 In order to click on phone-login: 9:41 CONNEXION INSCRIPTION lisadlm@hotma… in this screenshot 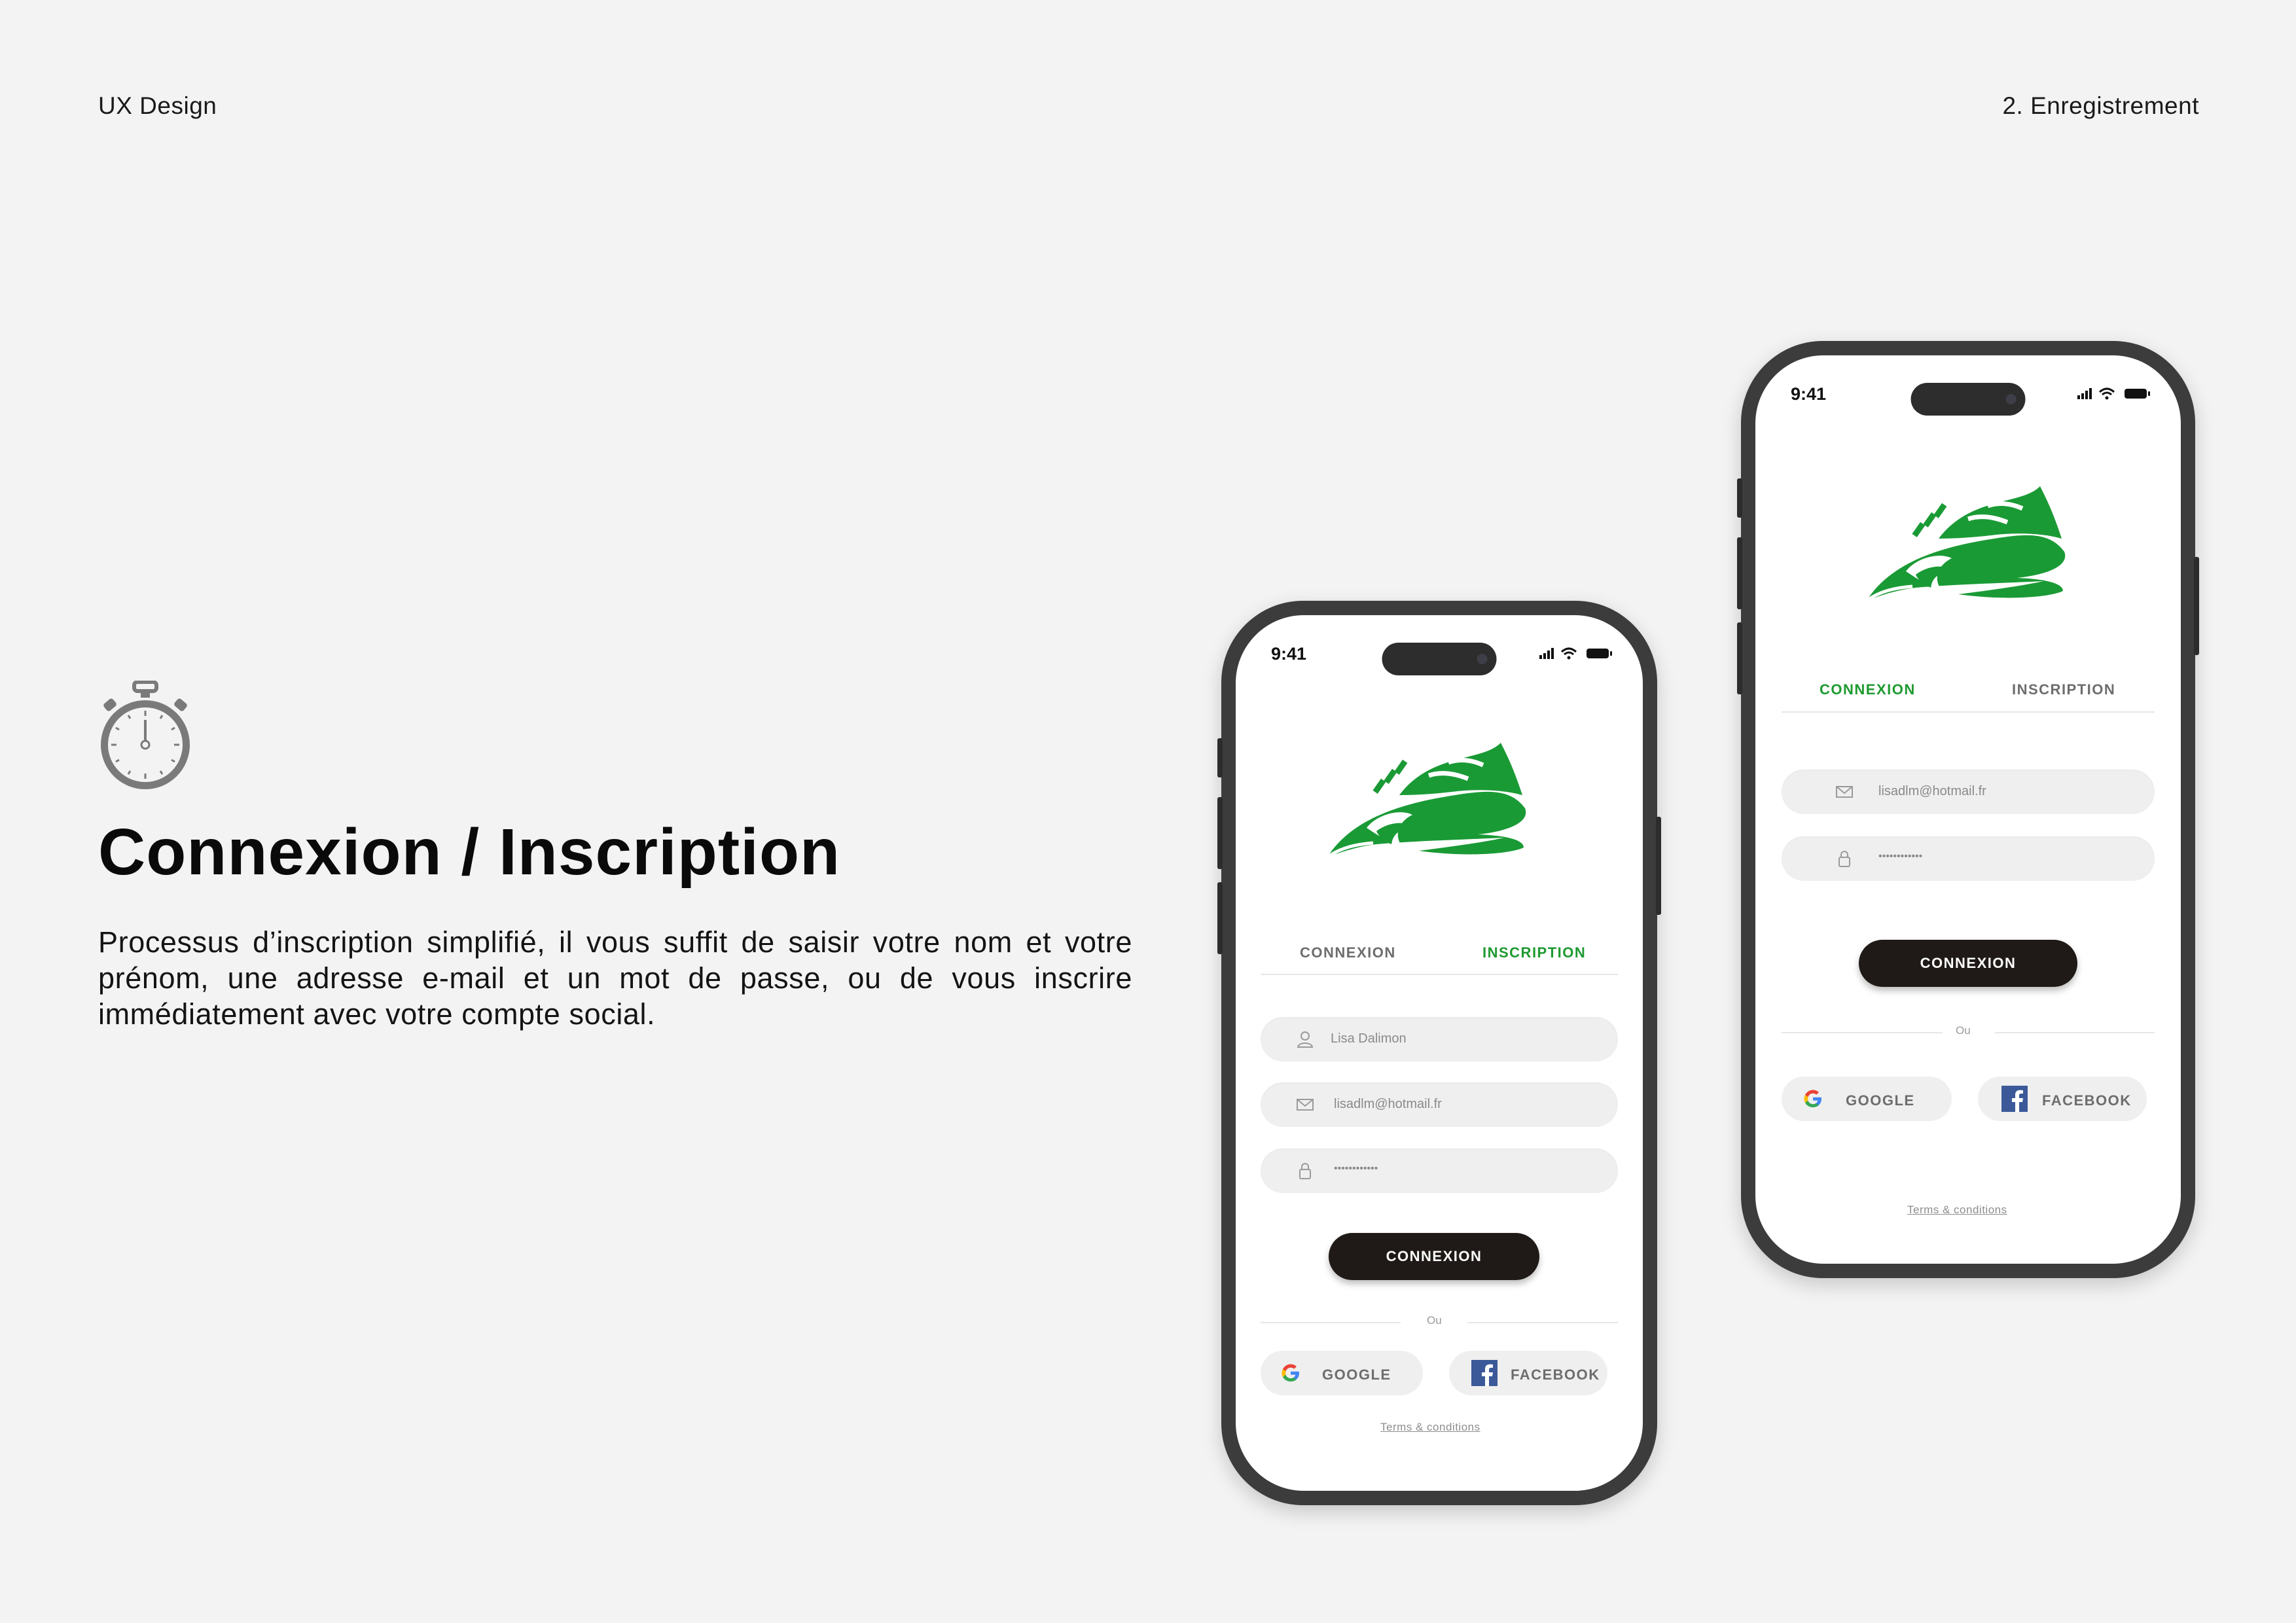, I will do `click(1968, 810)`.